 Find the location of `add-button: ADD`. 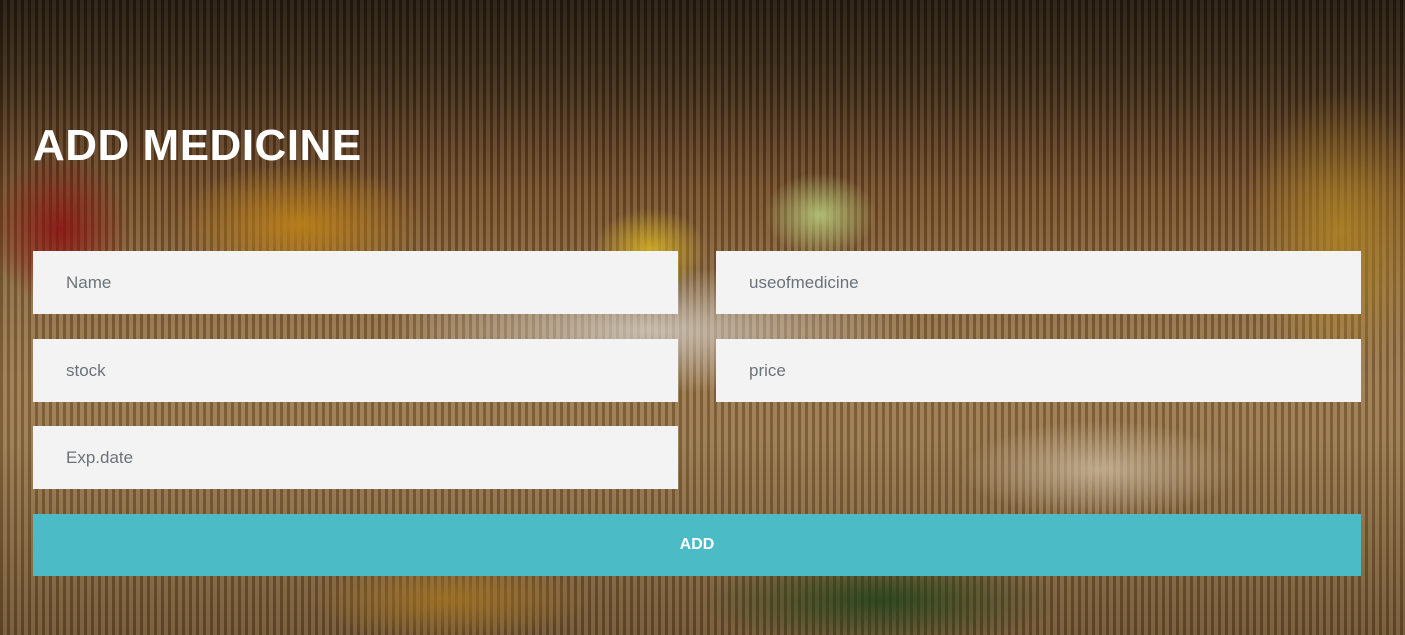

add-button: ADD is located at coordinates (697, 545).